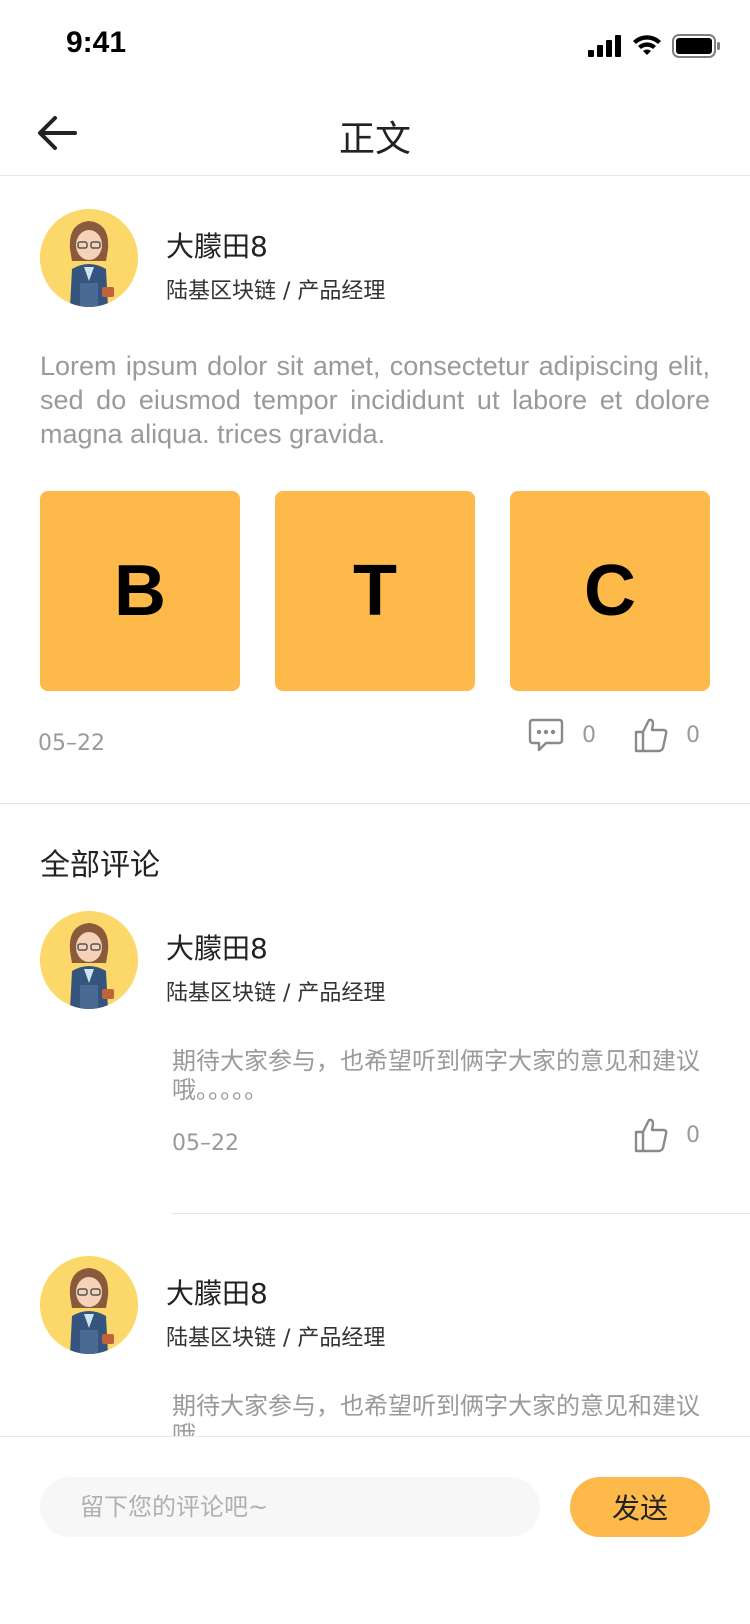 The height and width of the screenshot is (1624, 750). Describe the element at coordinates (71, 743) in the screenshot. I see `post-date: 05–22` at that location.